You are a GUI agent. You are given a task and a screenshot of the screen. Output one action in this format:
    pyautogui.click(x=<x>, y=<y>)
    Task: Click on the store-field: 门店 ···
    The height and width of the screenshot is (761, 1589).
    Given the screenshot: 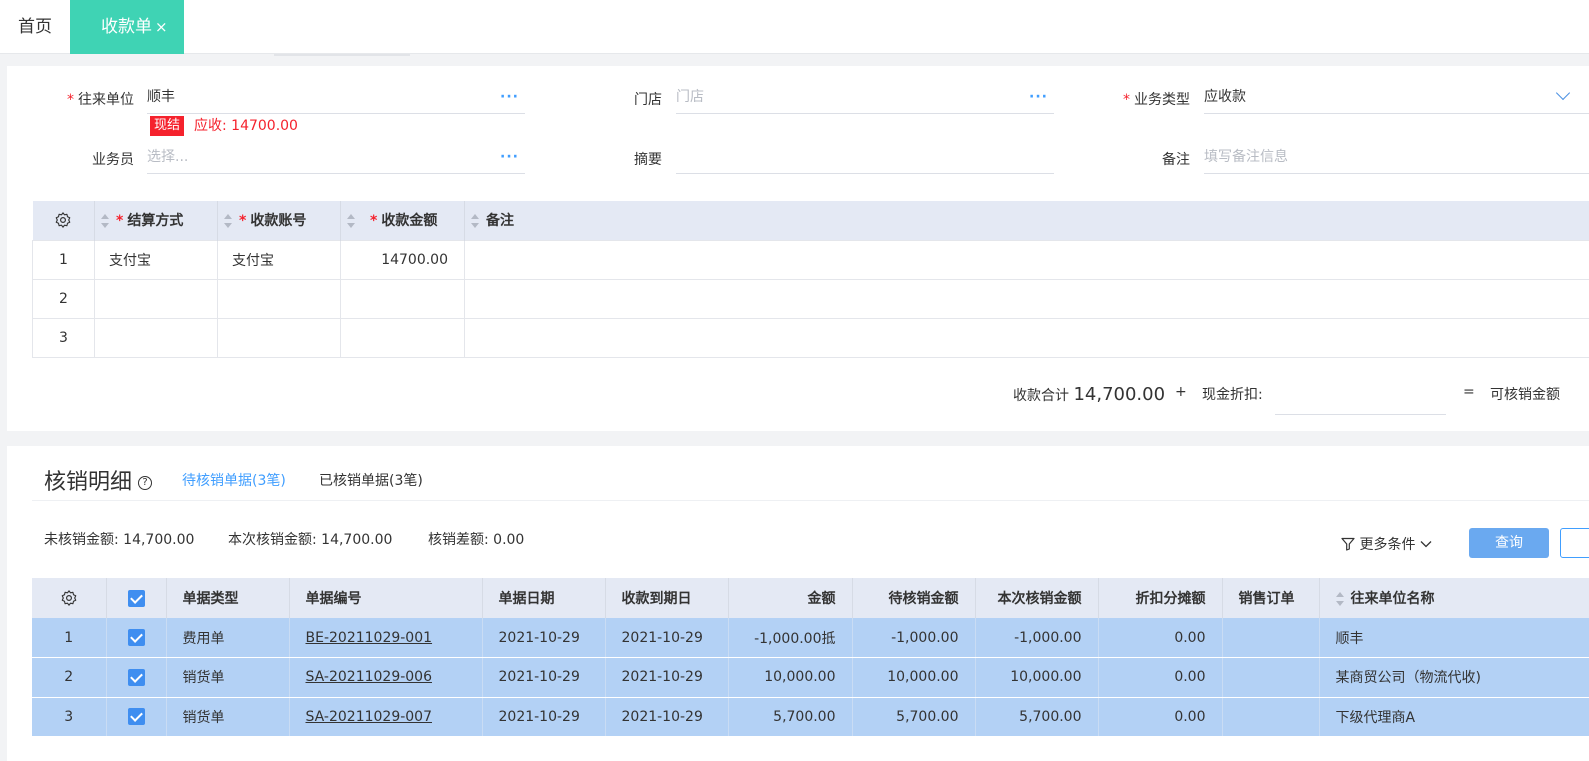 What is the action you would take?
    pyautogui.click(x=865, y=98)
    